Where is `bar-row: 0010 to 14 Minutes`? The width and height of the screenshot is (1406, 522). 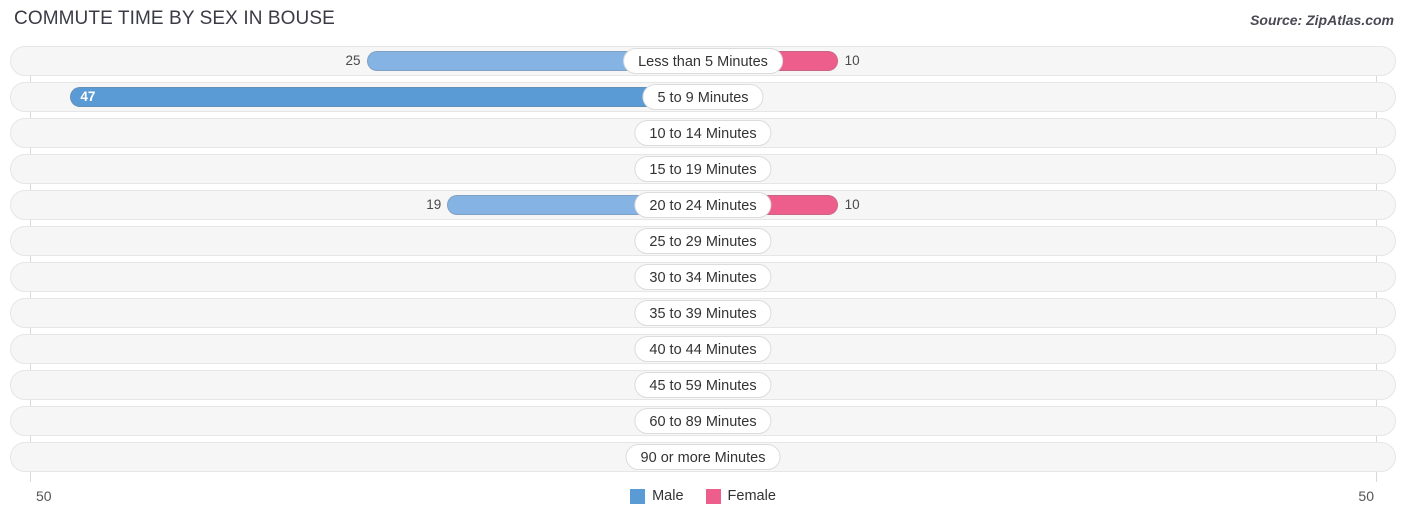 bar-row: 0010 to 14 Minutes is located at coordinates (703, 133).